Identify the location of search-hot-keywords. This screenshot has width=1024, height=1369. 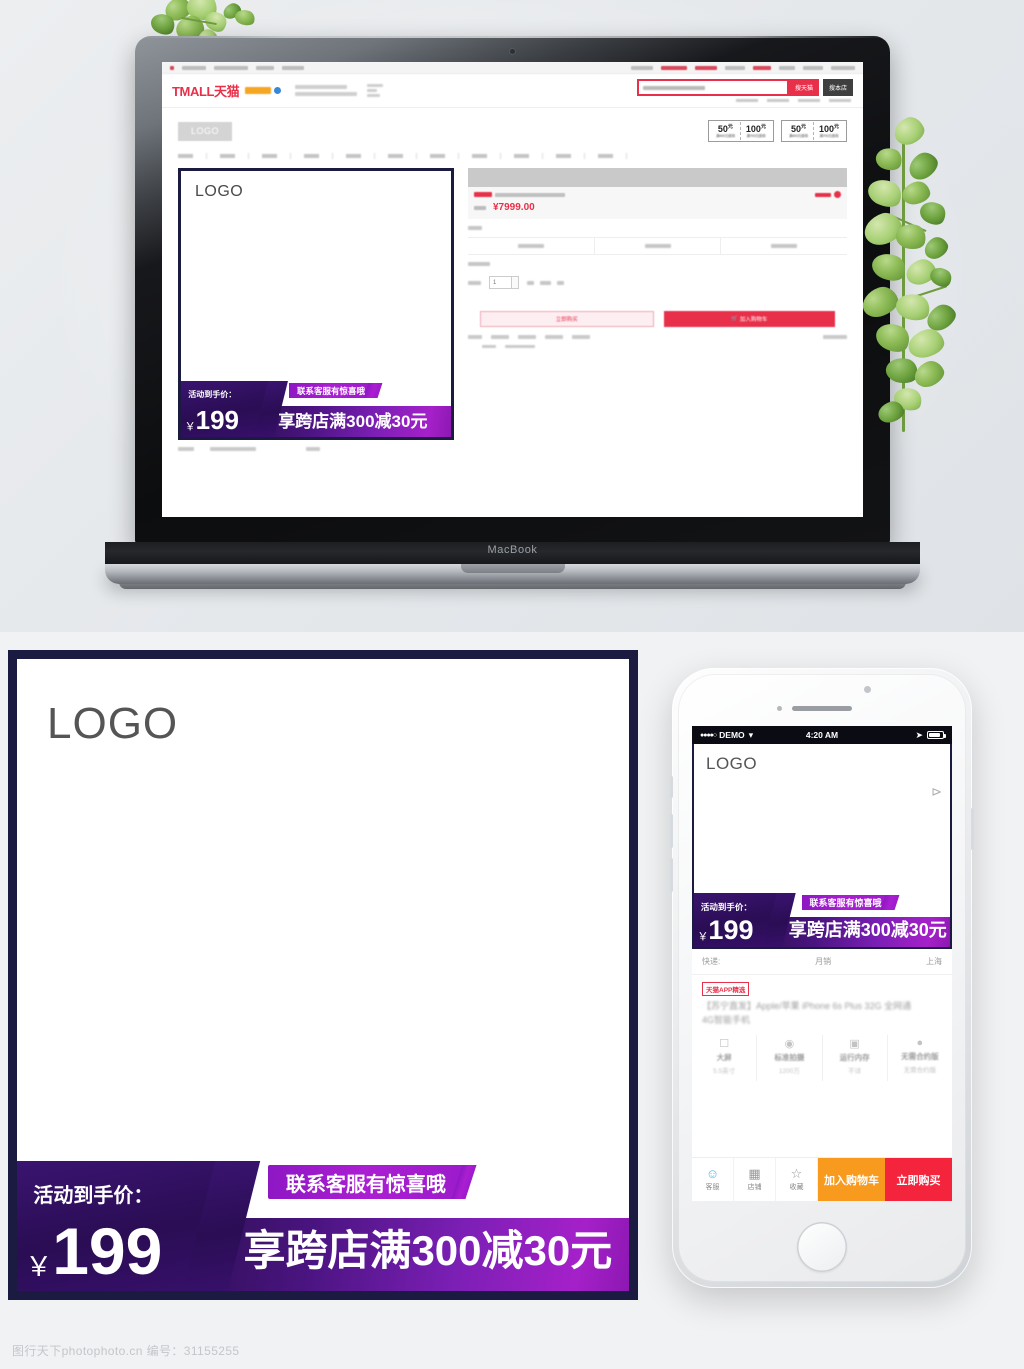
(794, 100).